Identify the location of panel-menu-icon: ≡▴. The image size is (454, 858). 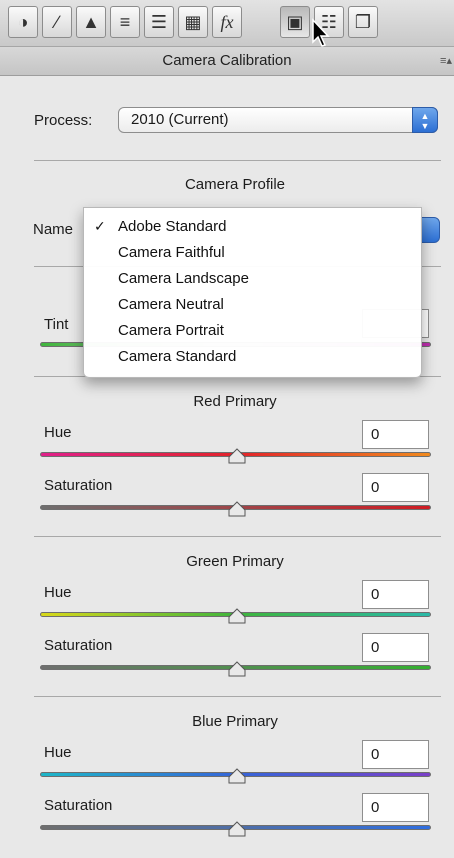
(446, 60).